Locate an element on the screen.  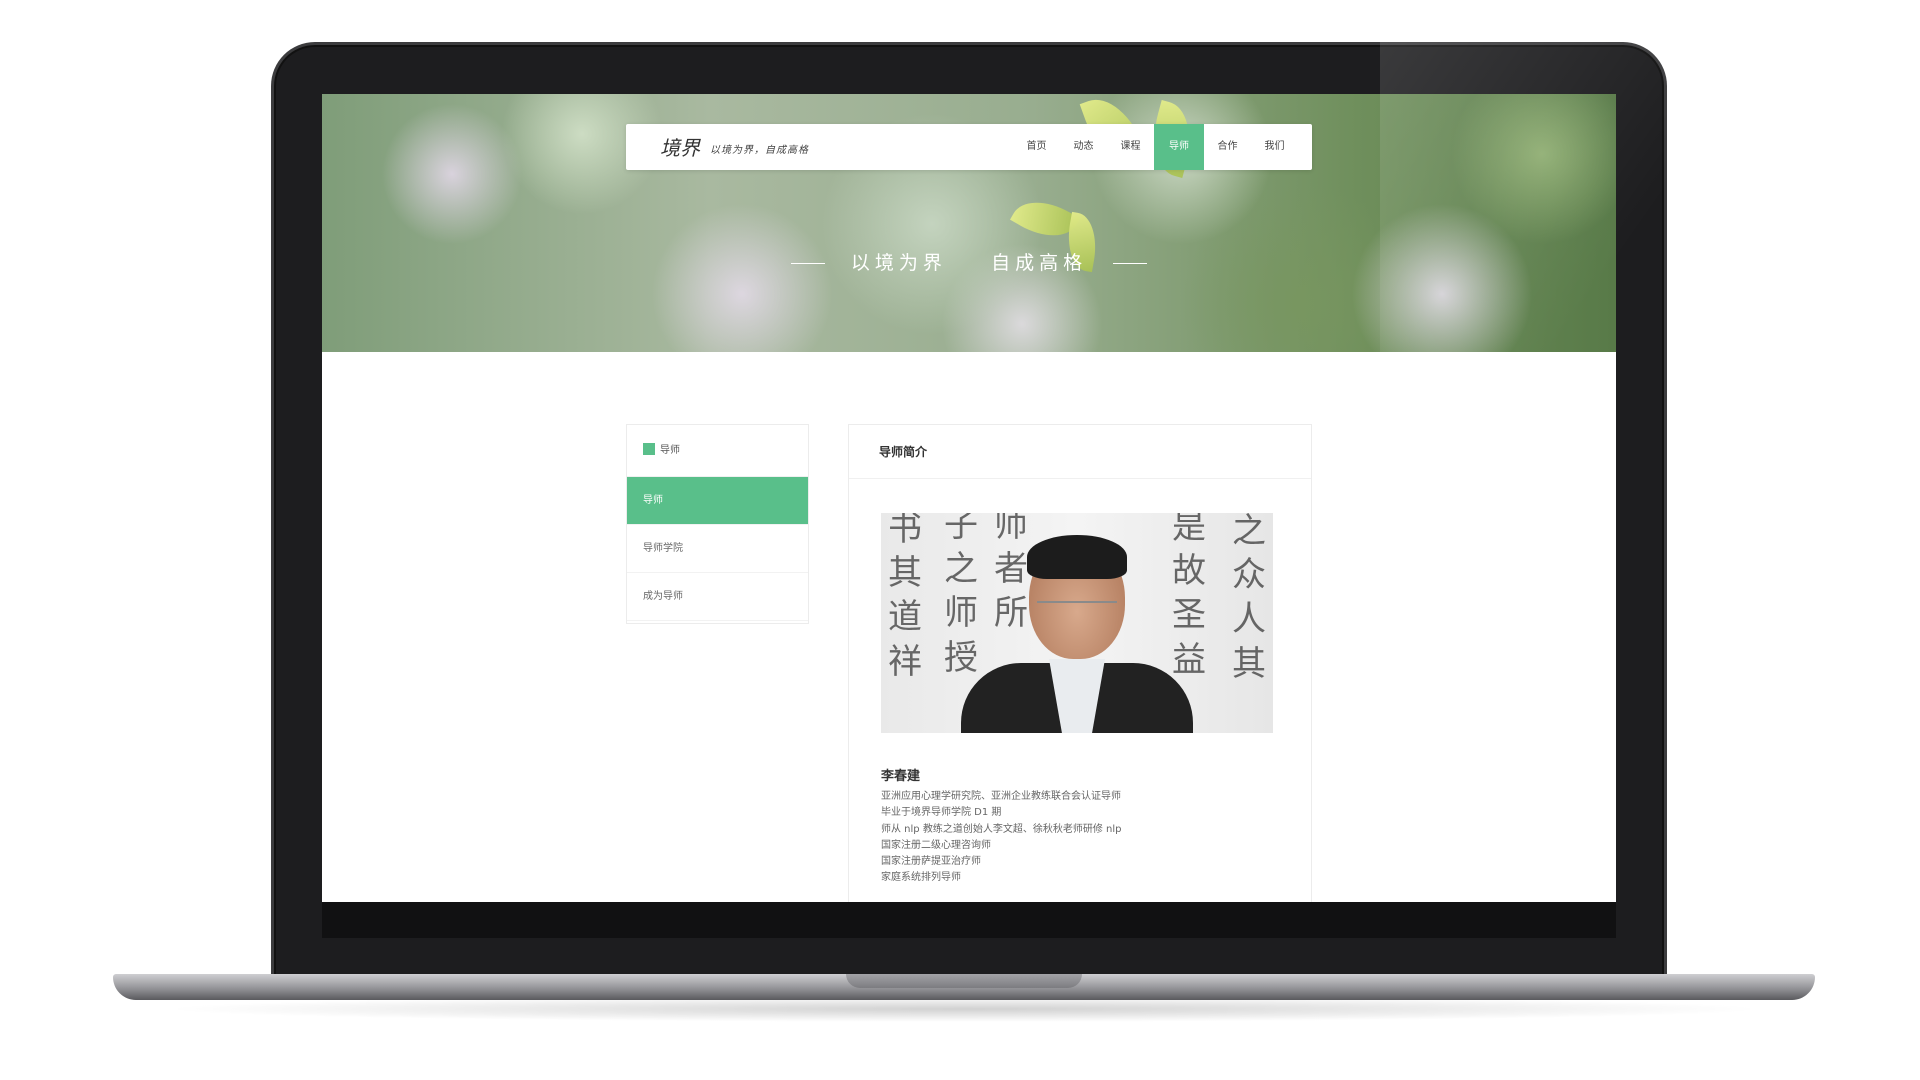
bio-line: 毕业于境界导师学院 D1 期 is located at coordinates (941, 813).